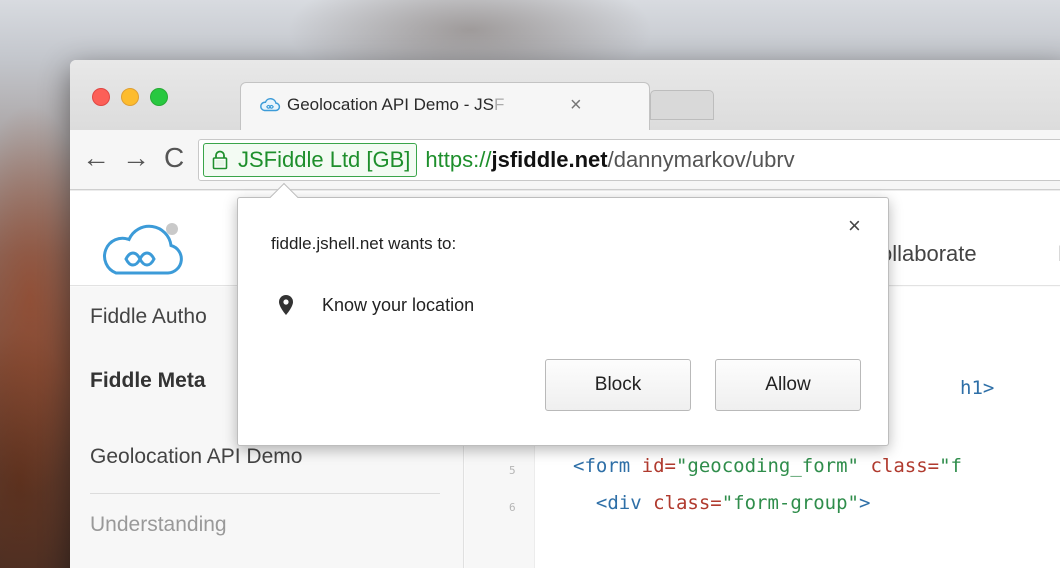  What do you see at coordinates (618, 385) in the screenshot?
I see `block-button: Block` at bounding box center [618, 385].